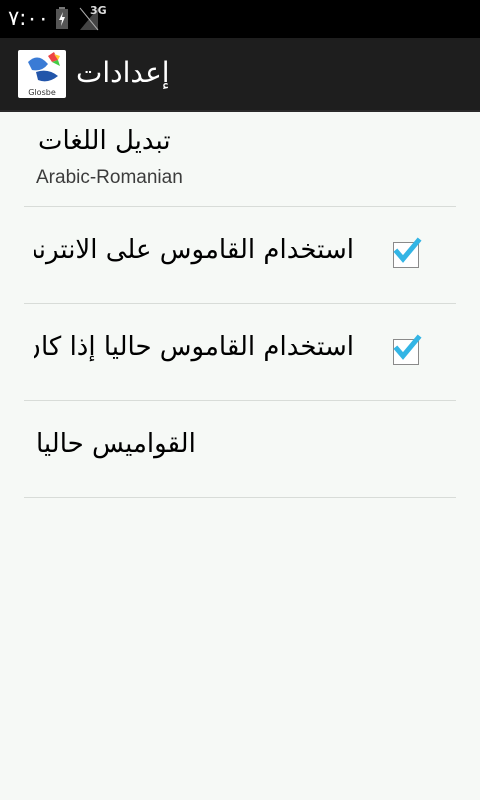  I want to click on current-dictionary-checkbox, so click(407, 349).